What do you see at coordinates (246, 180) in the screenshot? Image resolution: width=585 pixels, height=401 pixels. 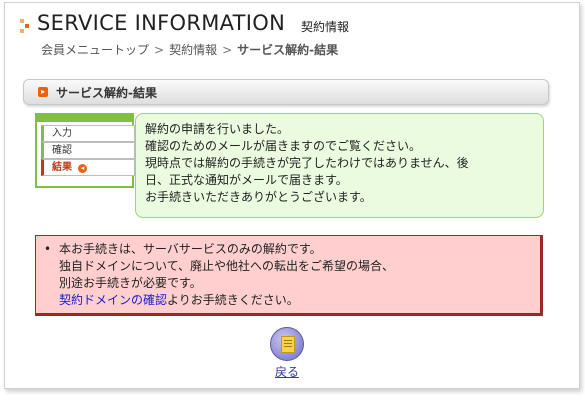 I see `message-line: 日、正式な通知がメールで届きます。` at bounding box center [246, 180].